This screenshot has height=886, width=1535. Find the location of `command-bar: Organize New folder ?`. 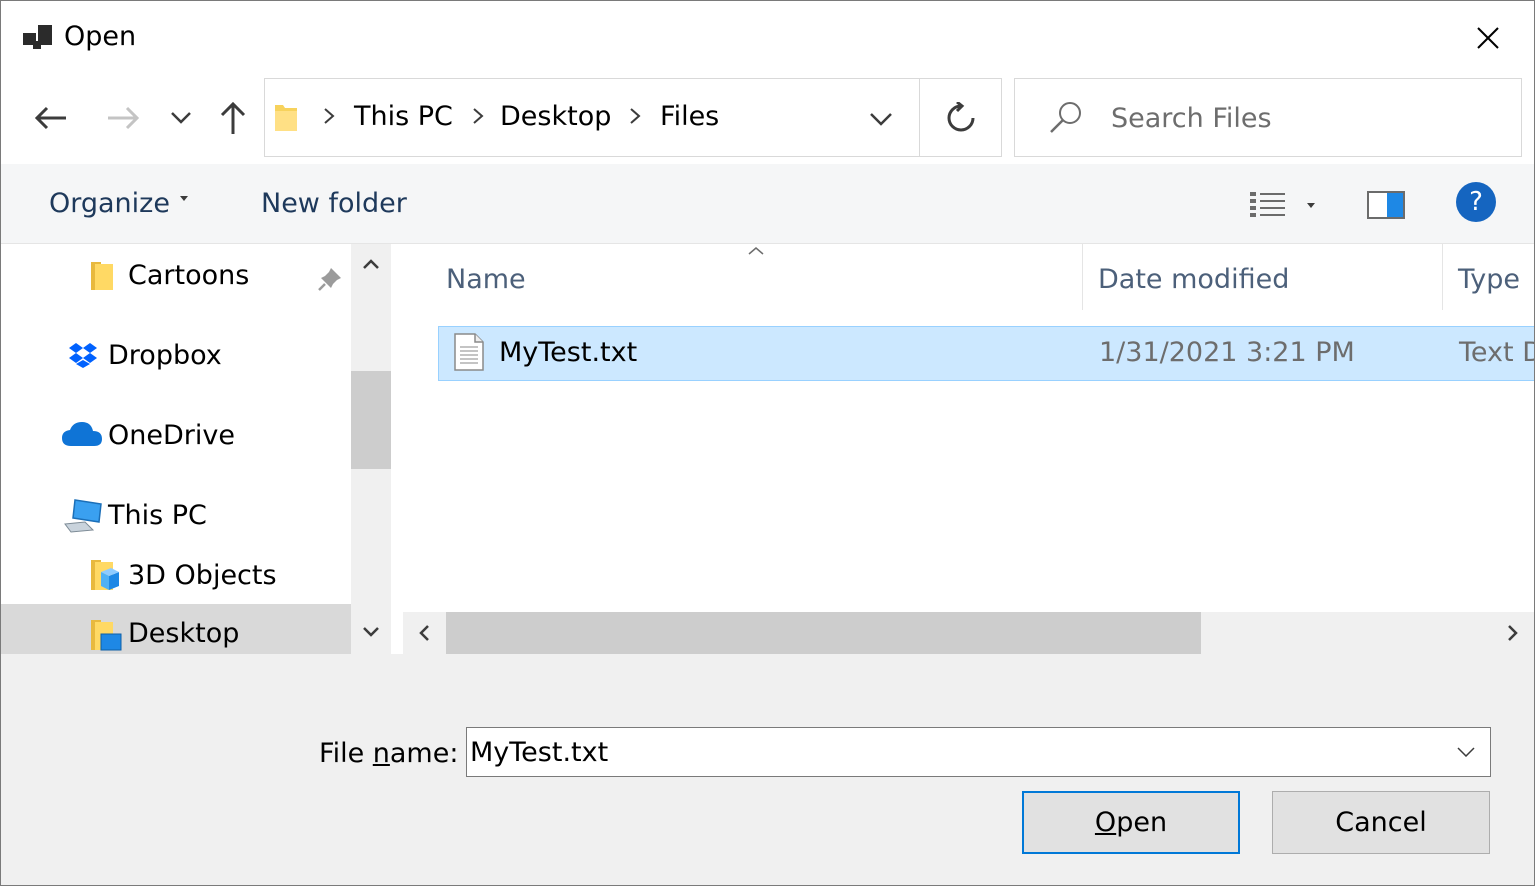

command-bar: Organize New folder ? is located at coordinates (767, 204).